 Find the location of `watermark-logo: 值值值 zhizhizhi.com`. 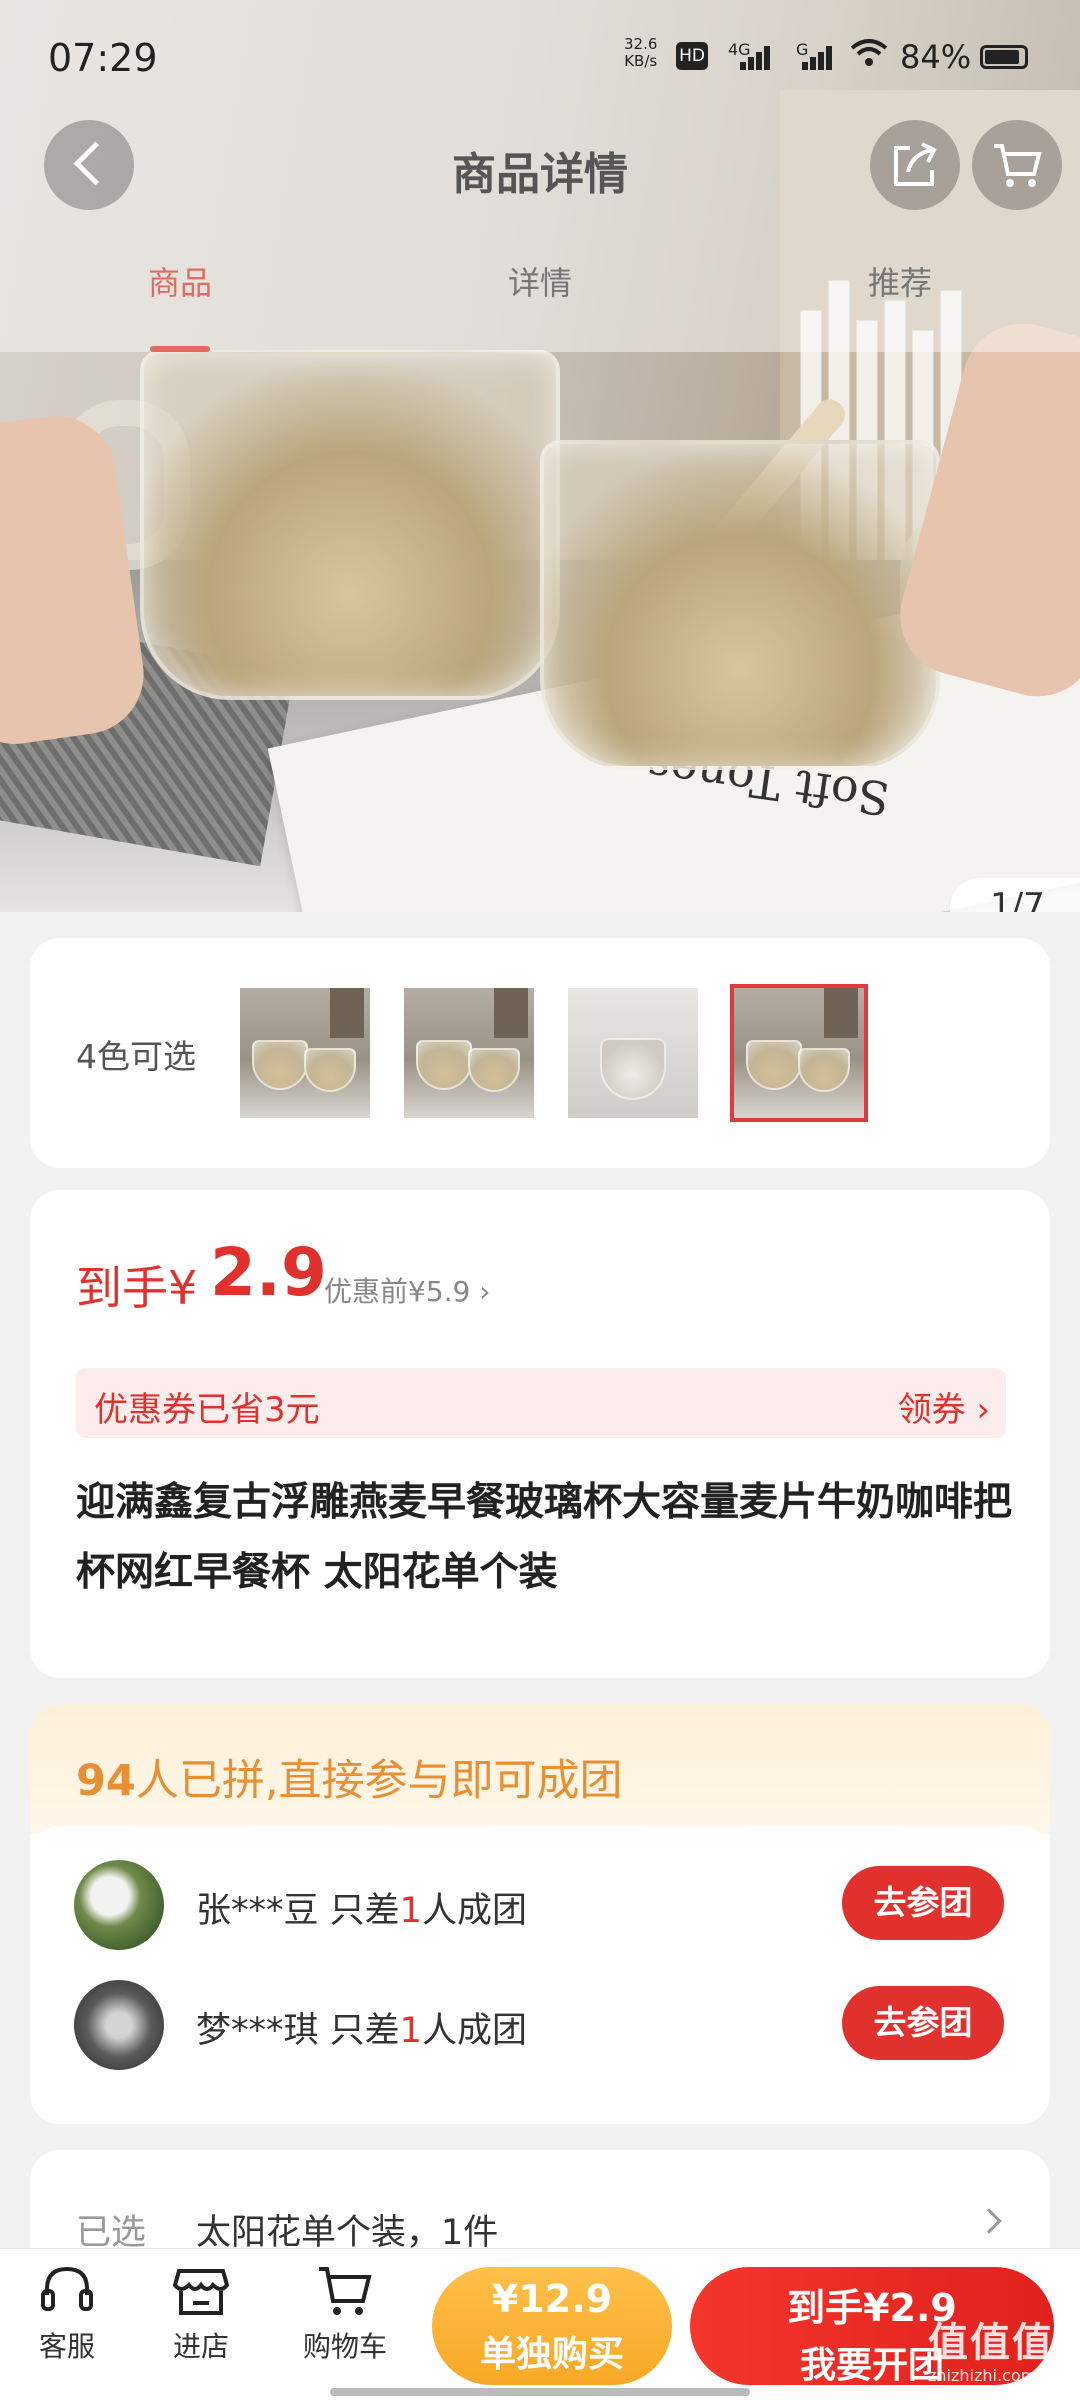

watermark-logo: 值值值 zhizhizhi.com is located at coordinates (991, 2352).